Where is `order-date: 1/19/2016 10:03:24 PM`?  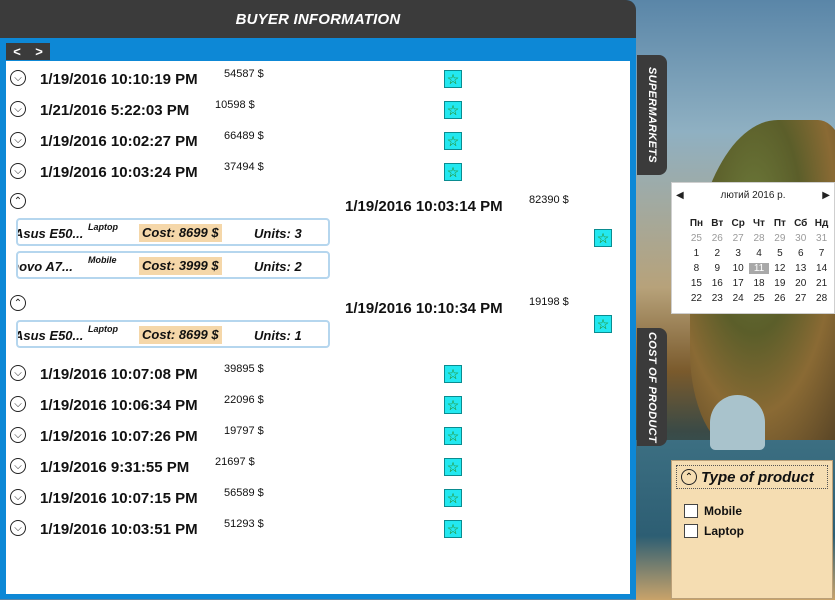 order-date: 1/19/2016 10:03:24 PM is located at coordinates (119, 172).